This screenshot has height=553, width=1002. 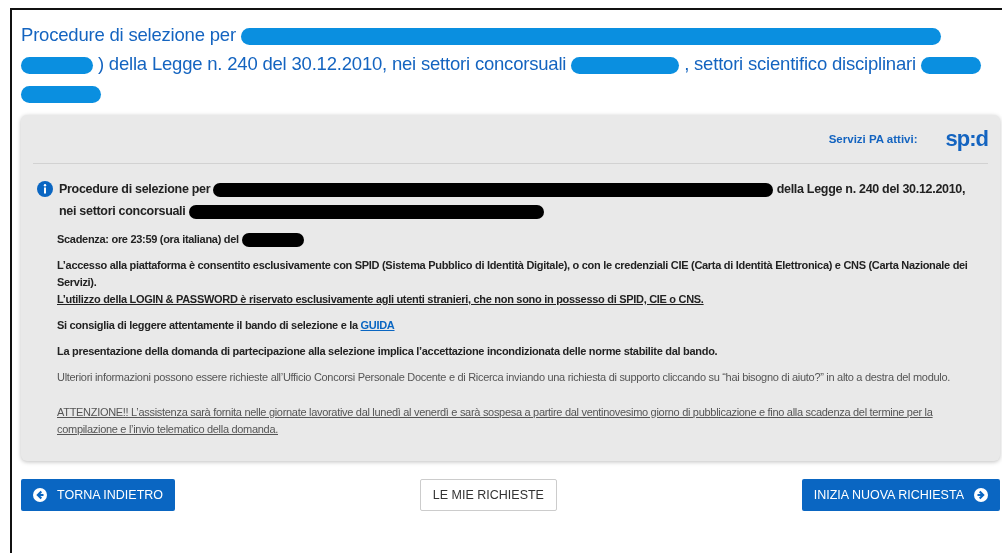 What do you see at coordinates (512, 273) in the screenshot?
I see `paragraph-text: L’accesso alla piattaforma è consentito esclusivamente con SPID (Sistema Pubblico di Identità Digitale), o con le credenziali CIE (Carta di Identità Elettronica) e CNS (Carta Nazionale dei Servizi).` at bounding box center [512, 273].